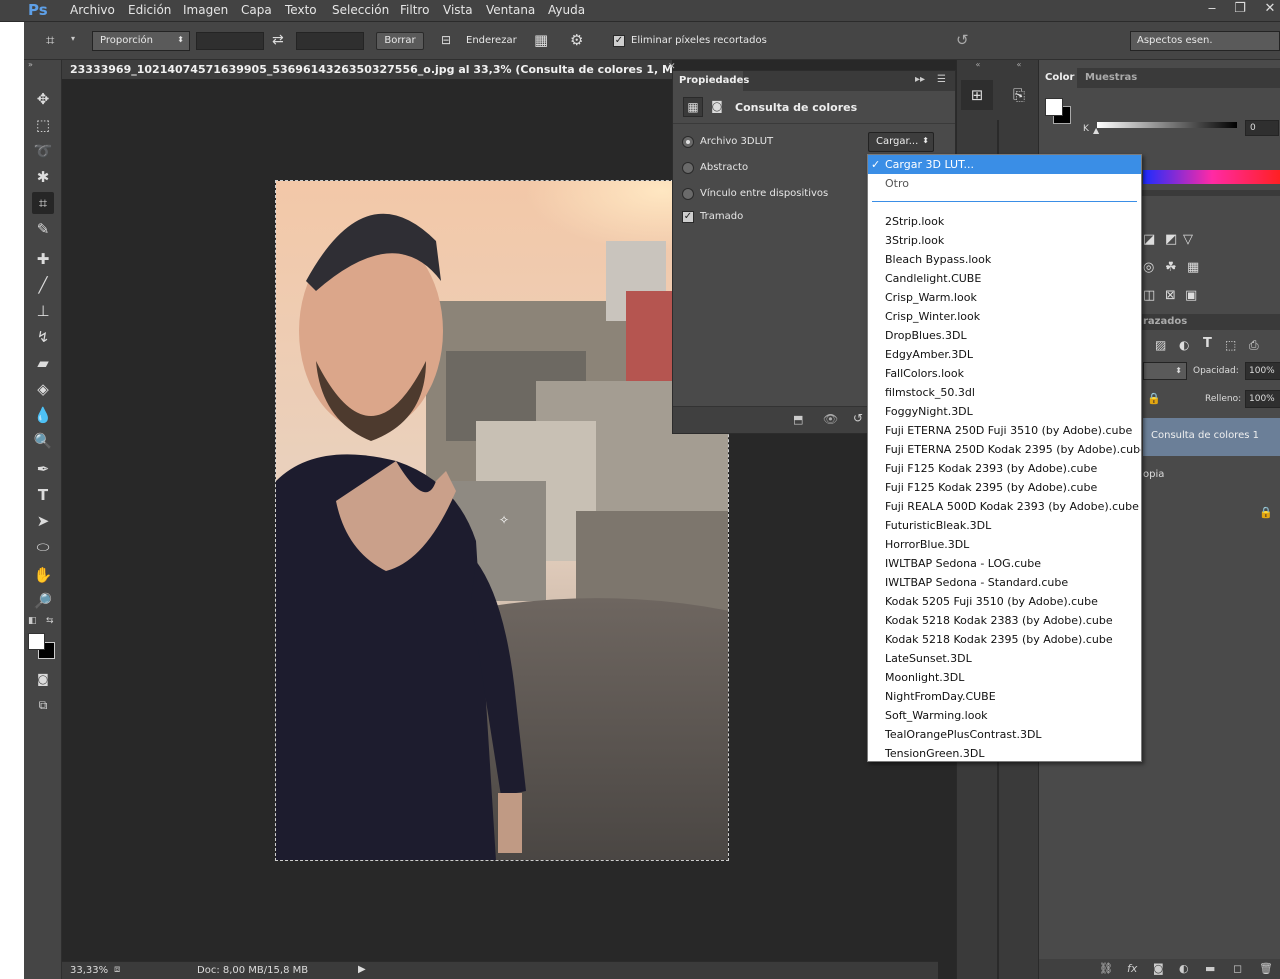 This screenshot has height=979, width=1280. What do you see at coordinates (43, 177) in the screenshot?
I see `magic-wand-tool-icon: ✱` at bounding box center [43, 177].